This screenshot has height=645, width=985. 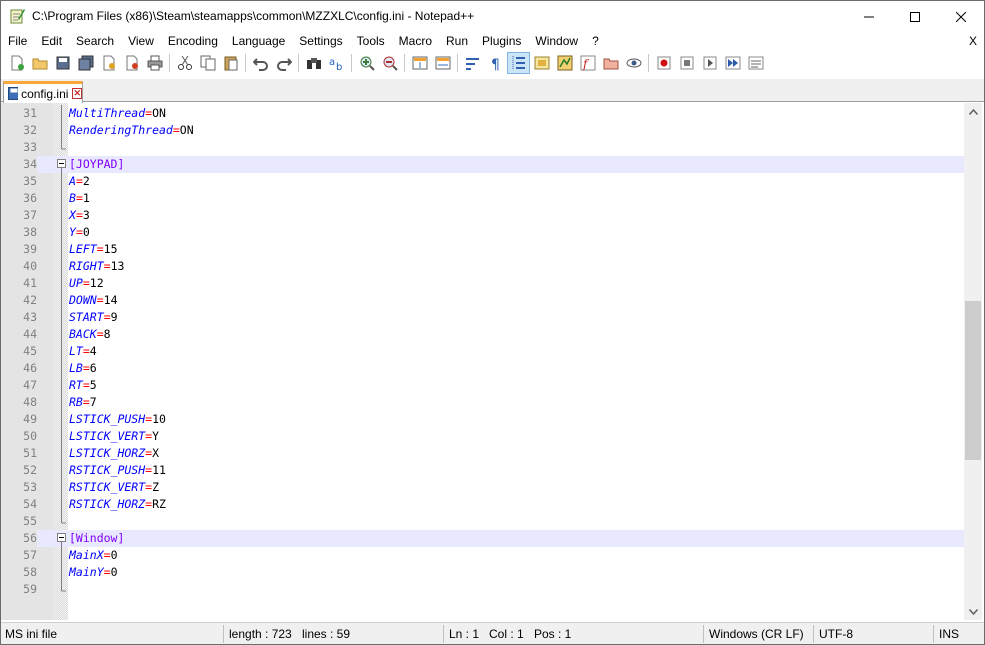 What do you see at coordinates (108, 63) in the screenshot?
I see `close-button` at bounding box center [108, 63].